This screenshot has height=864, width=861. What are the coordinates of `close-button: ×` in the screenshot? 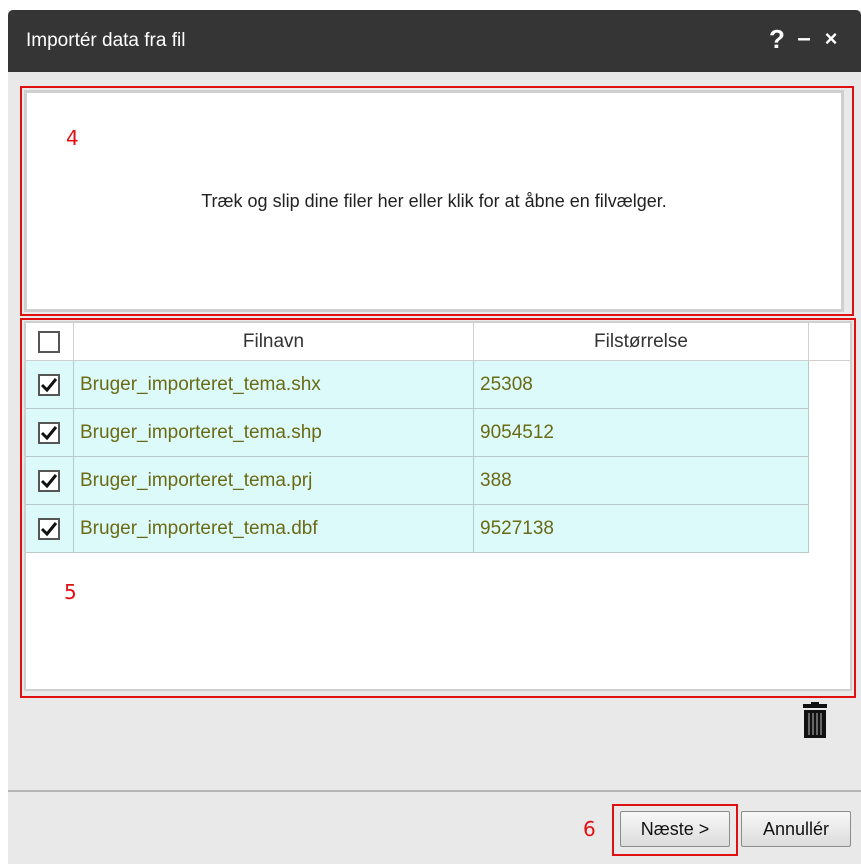 It's located at (831, 39).